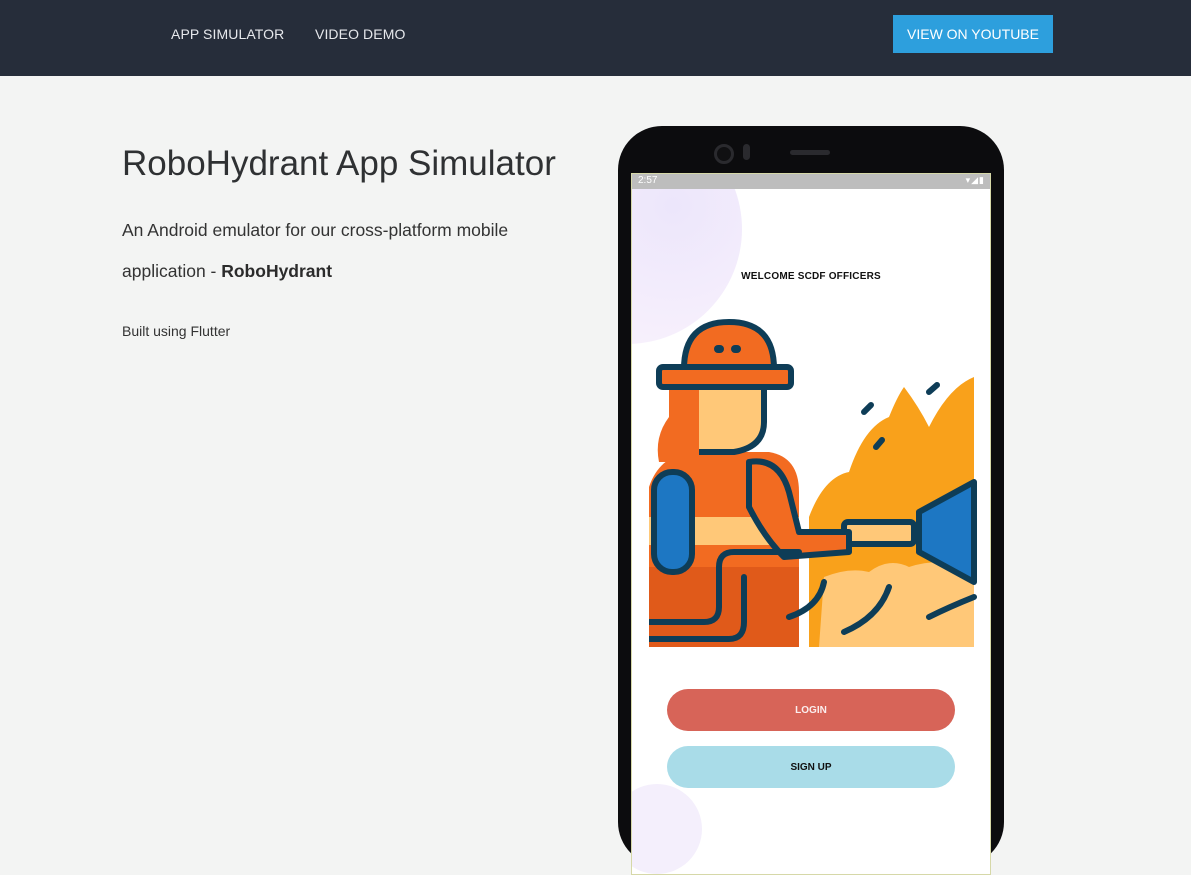 The width and height of the screenshot is (1191, 875). Describe the element at coordinates (176, 331) in the screenshot. I see `built-with-text: Built using Flutter` at that location.